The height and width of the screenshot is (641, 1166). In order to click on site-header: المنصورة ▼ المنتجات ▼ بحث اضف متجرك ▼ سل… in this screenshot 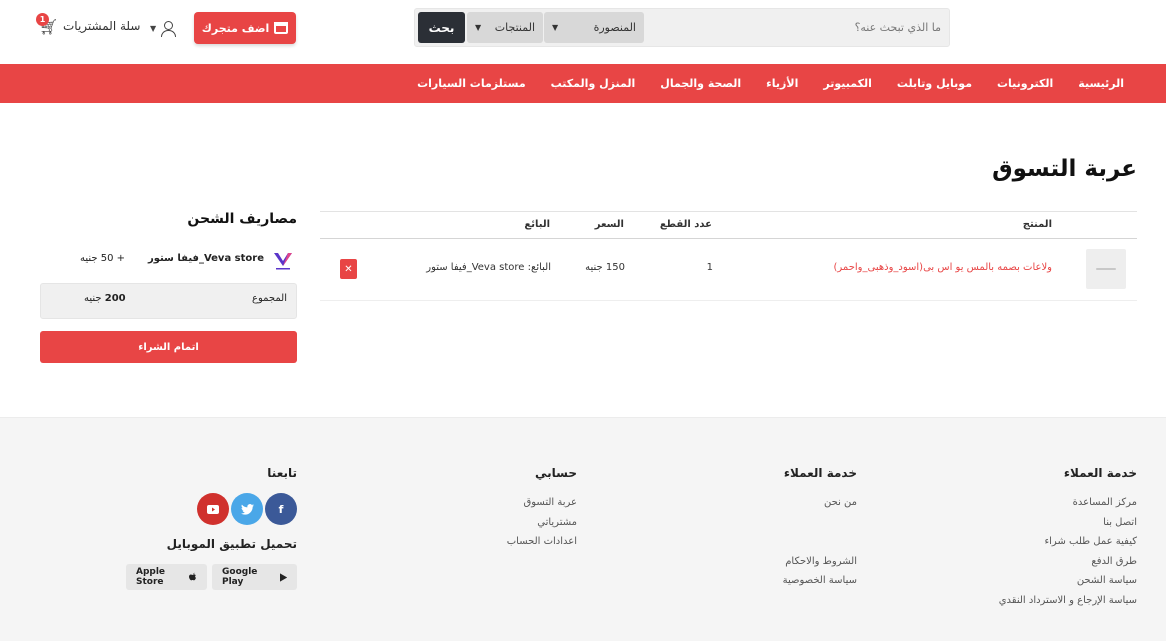, I will do `click(583, 32)`.